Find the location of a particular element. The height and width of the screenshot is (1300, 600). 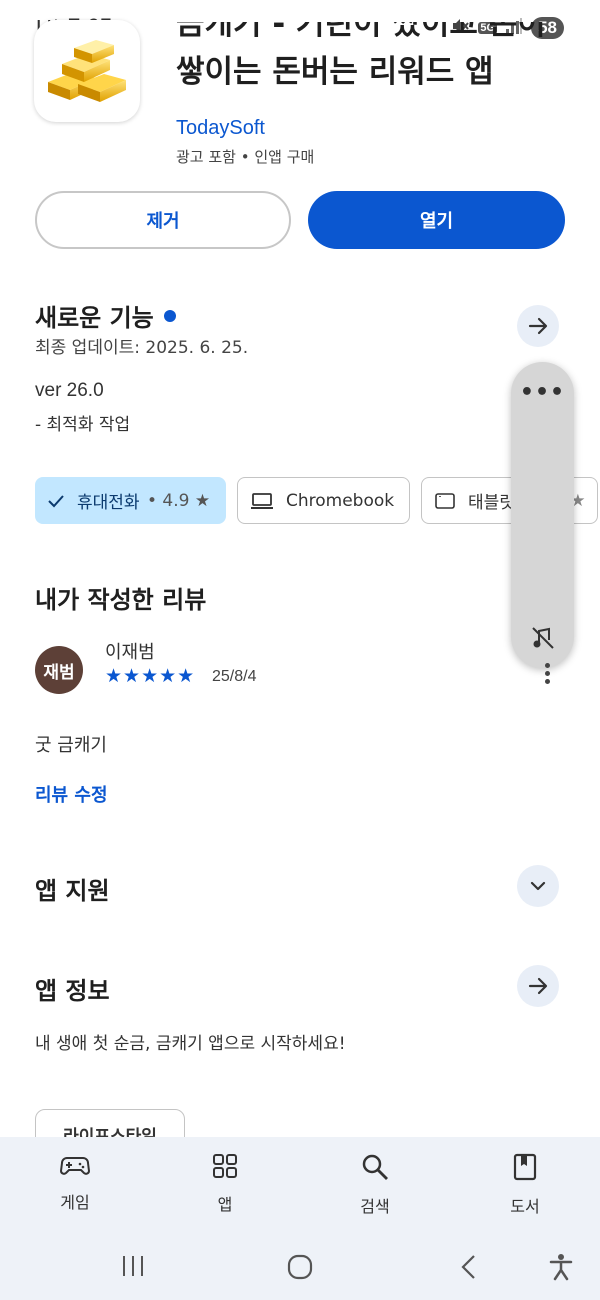

music-off-icon is located at coordinates (543, 640).